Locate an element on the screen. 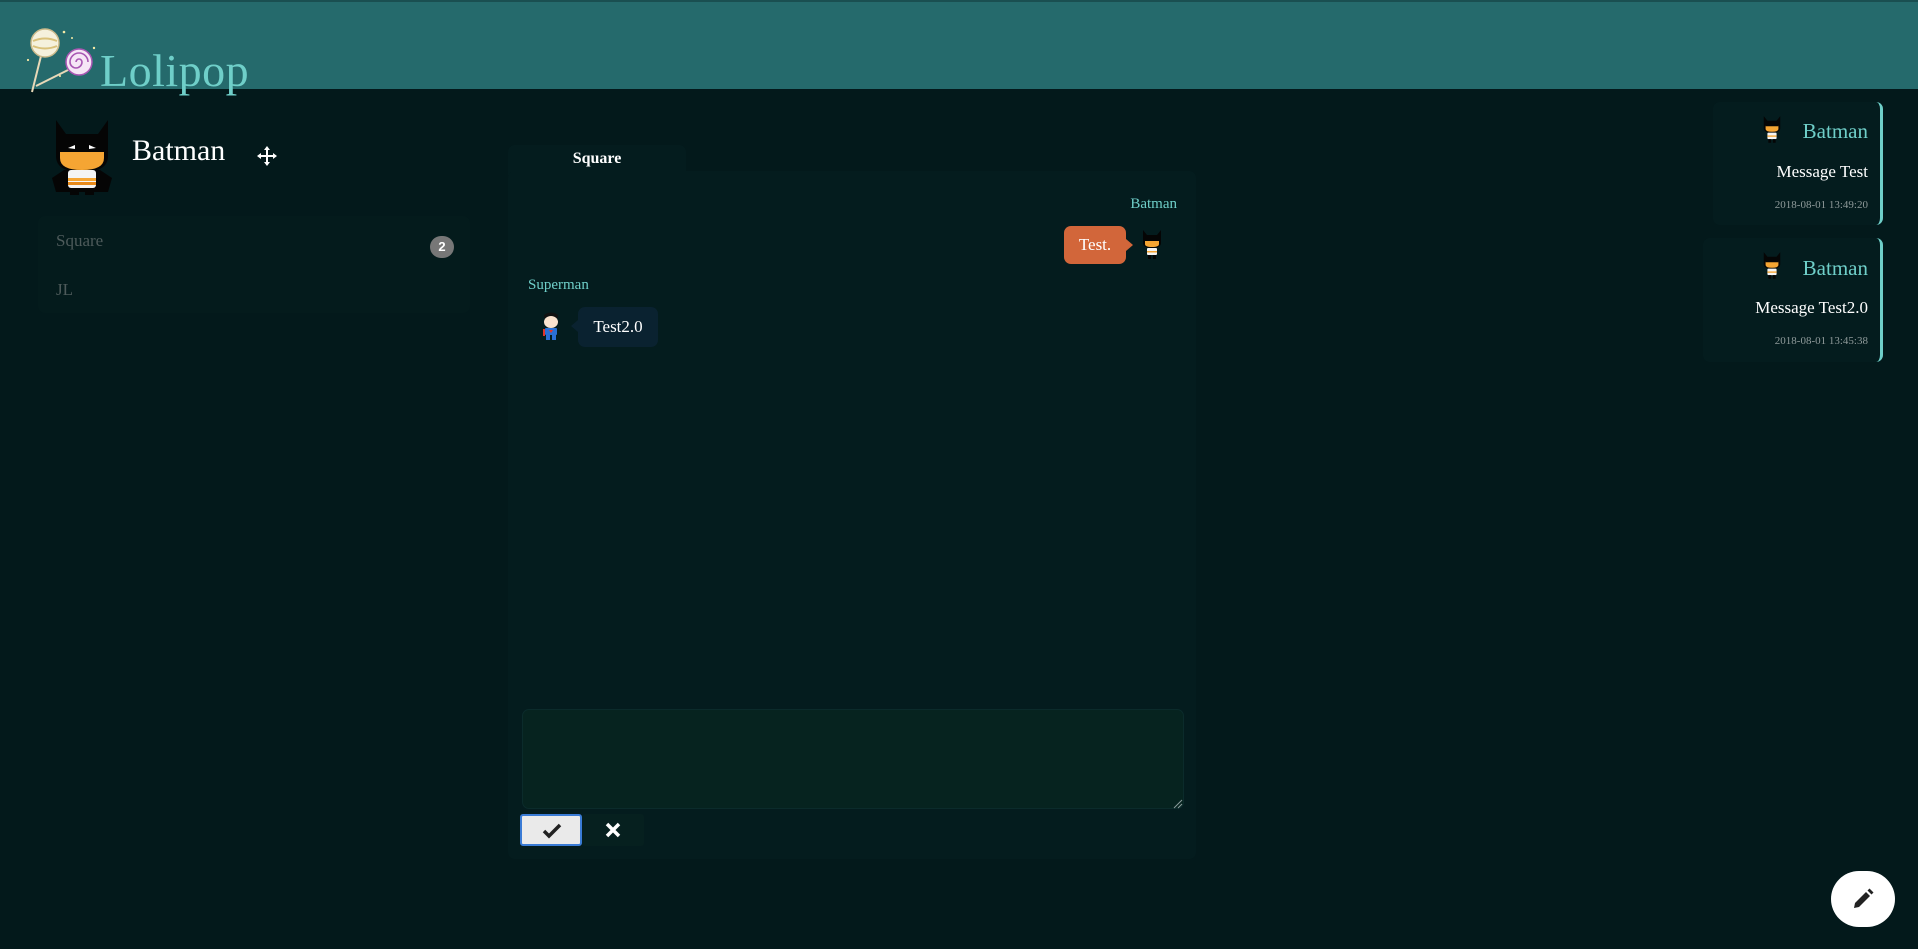 Image resolution: width=1918 pixels, height=949 pixels. notification-timestamp: 2018-08-01 13:49:20 is located at coordinates (1821, 205).